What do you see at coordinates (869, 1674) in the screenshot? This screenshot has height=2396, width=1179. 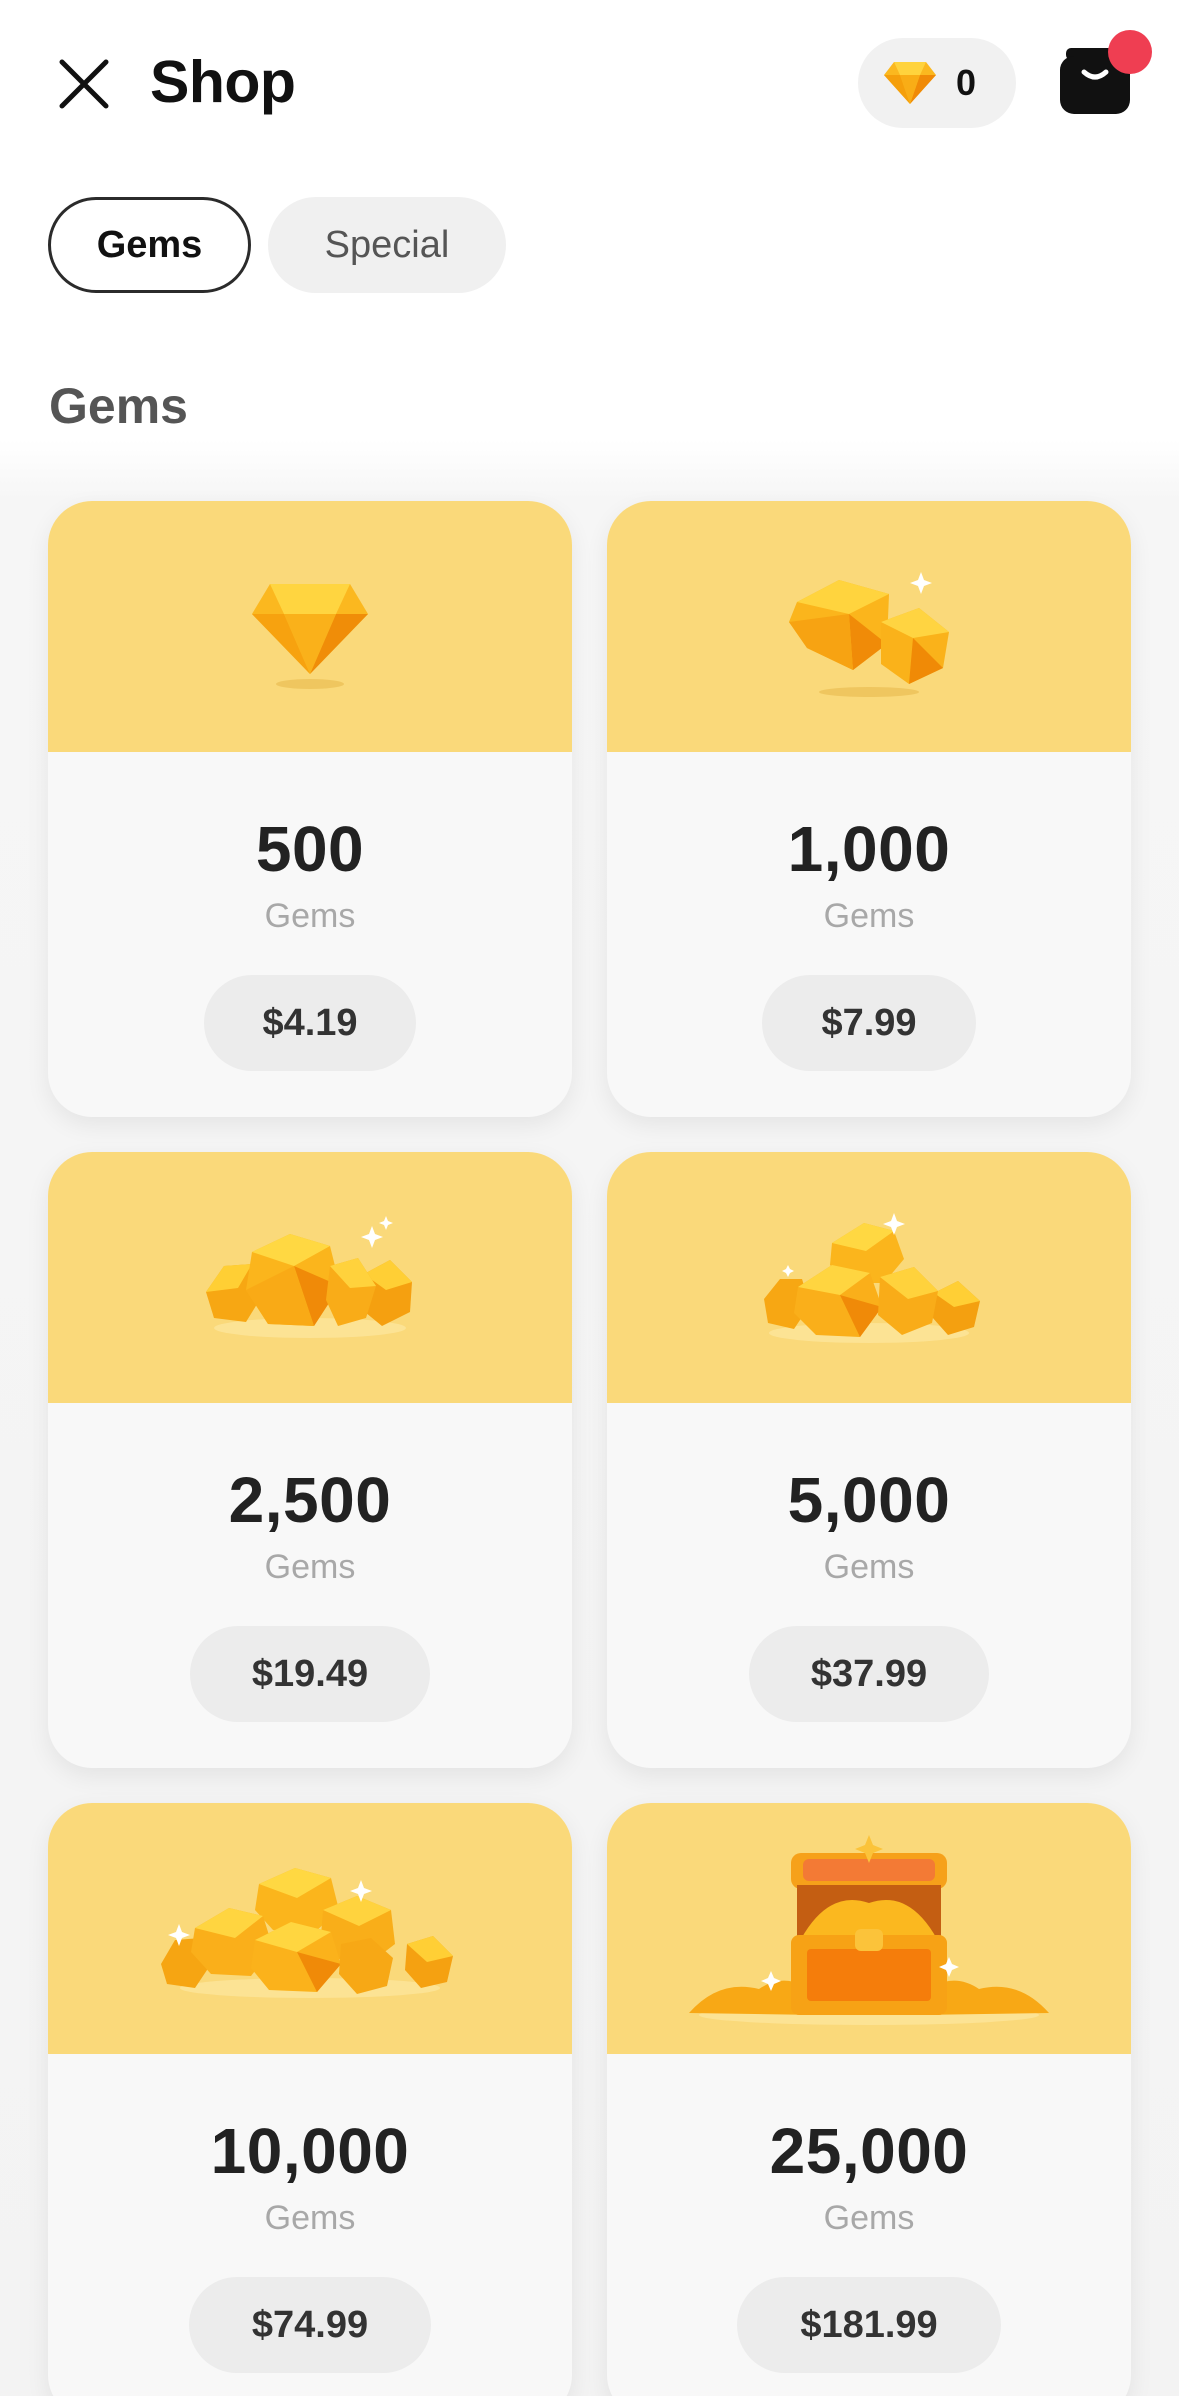 I see `price-button: $37.99` at bounding box center [869, 1674].